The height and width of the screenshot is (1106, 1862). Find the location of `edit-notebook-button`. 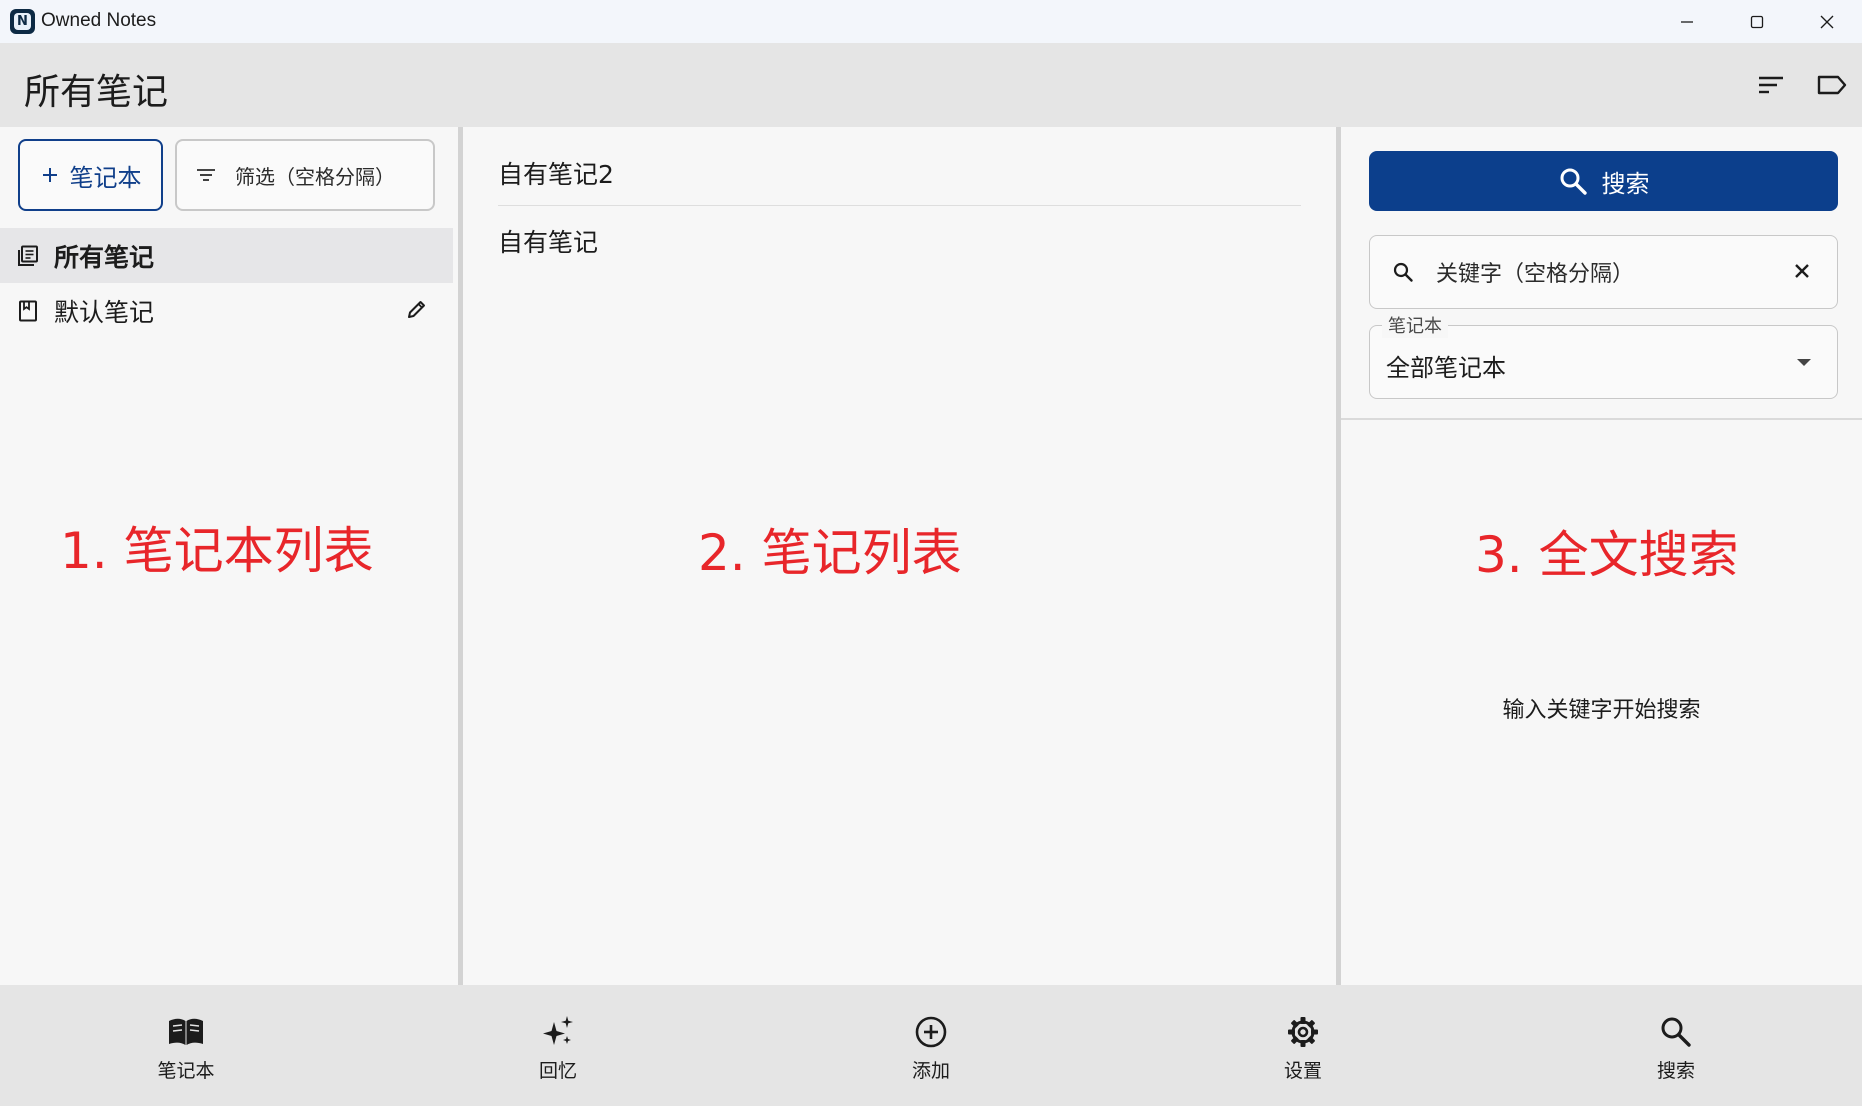

edit-notebook-button is located at coordinates (417, 312).